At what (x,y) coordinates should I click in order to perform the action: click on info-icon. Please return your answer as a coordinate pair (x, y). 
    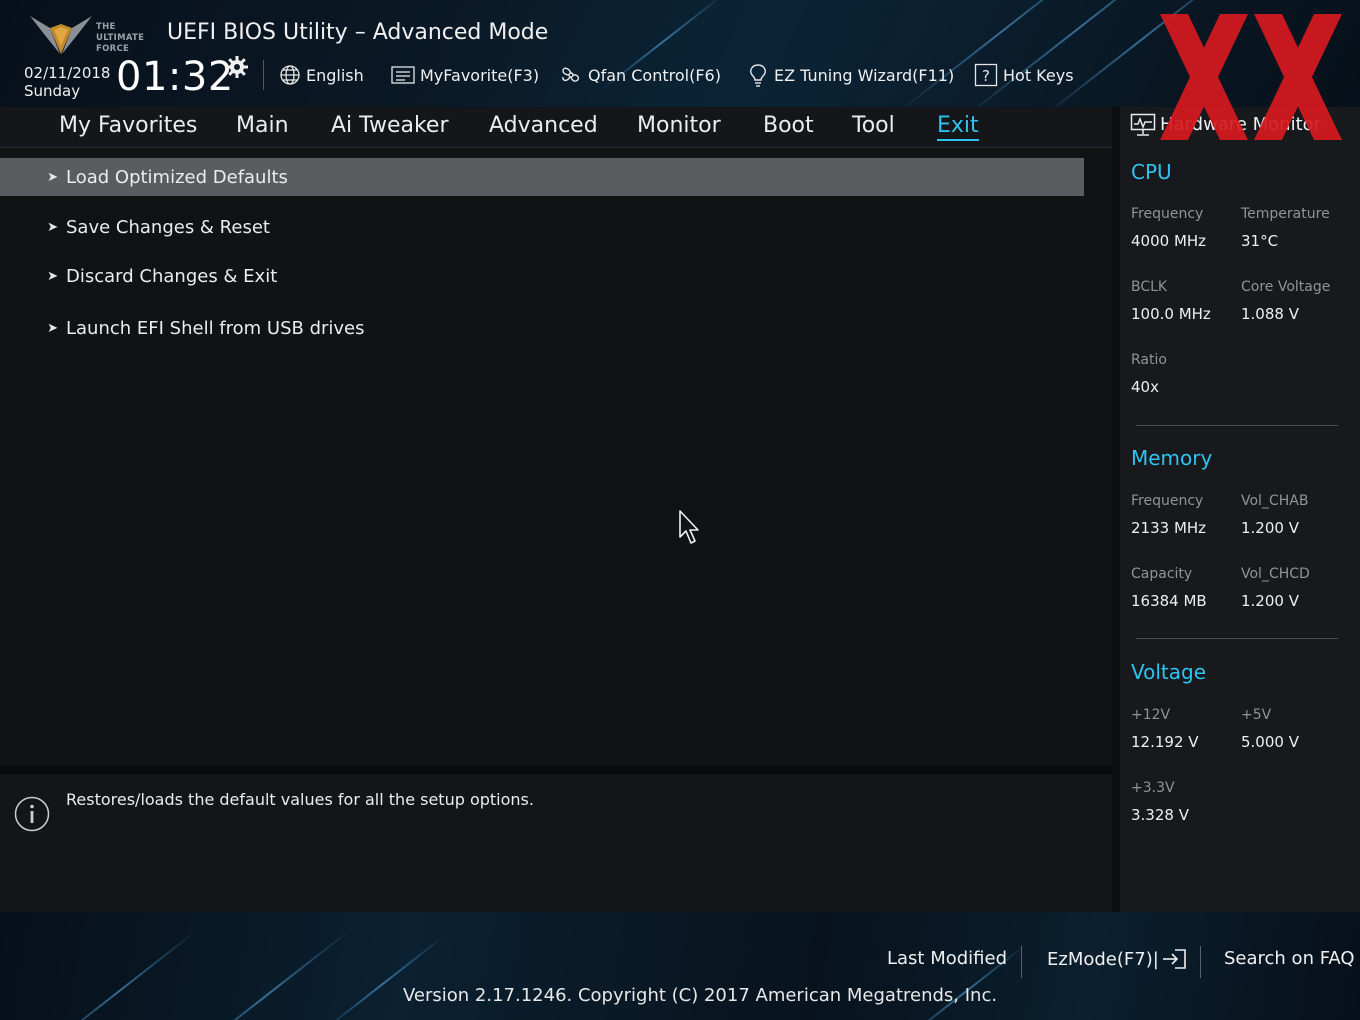
    Looking at the image, I should click on (32, 814).